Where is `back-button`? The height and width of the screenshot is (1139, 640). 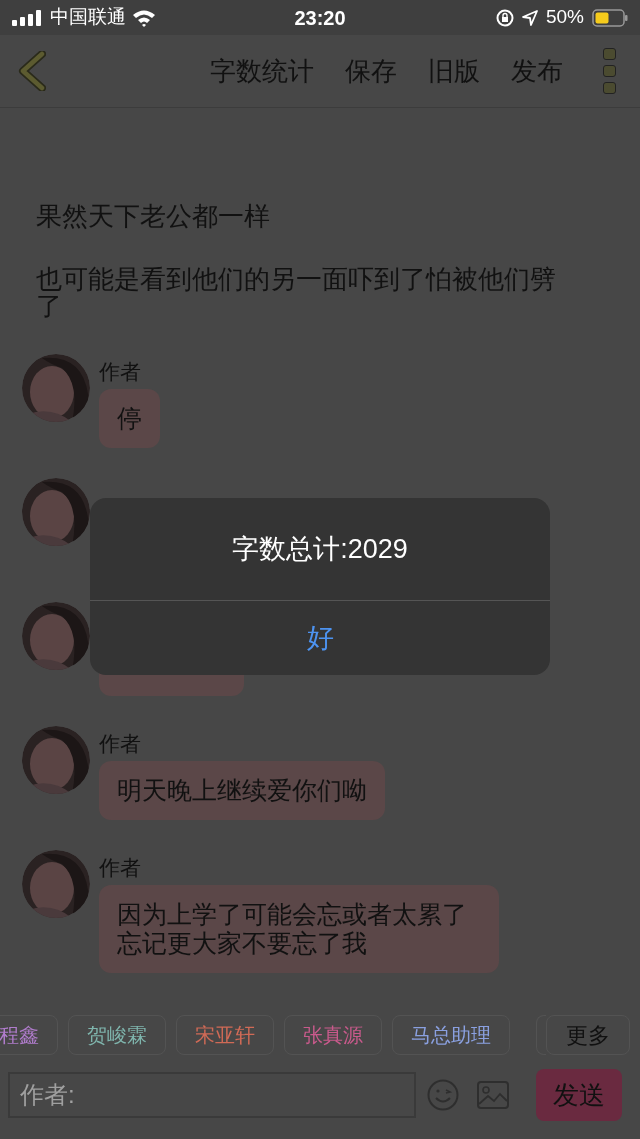
back-button is located at coordinates (32, 71).